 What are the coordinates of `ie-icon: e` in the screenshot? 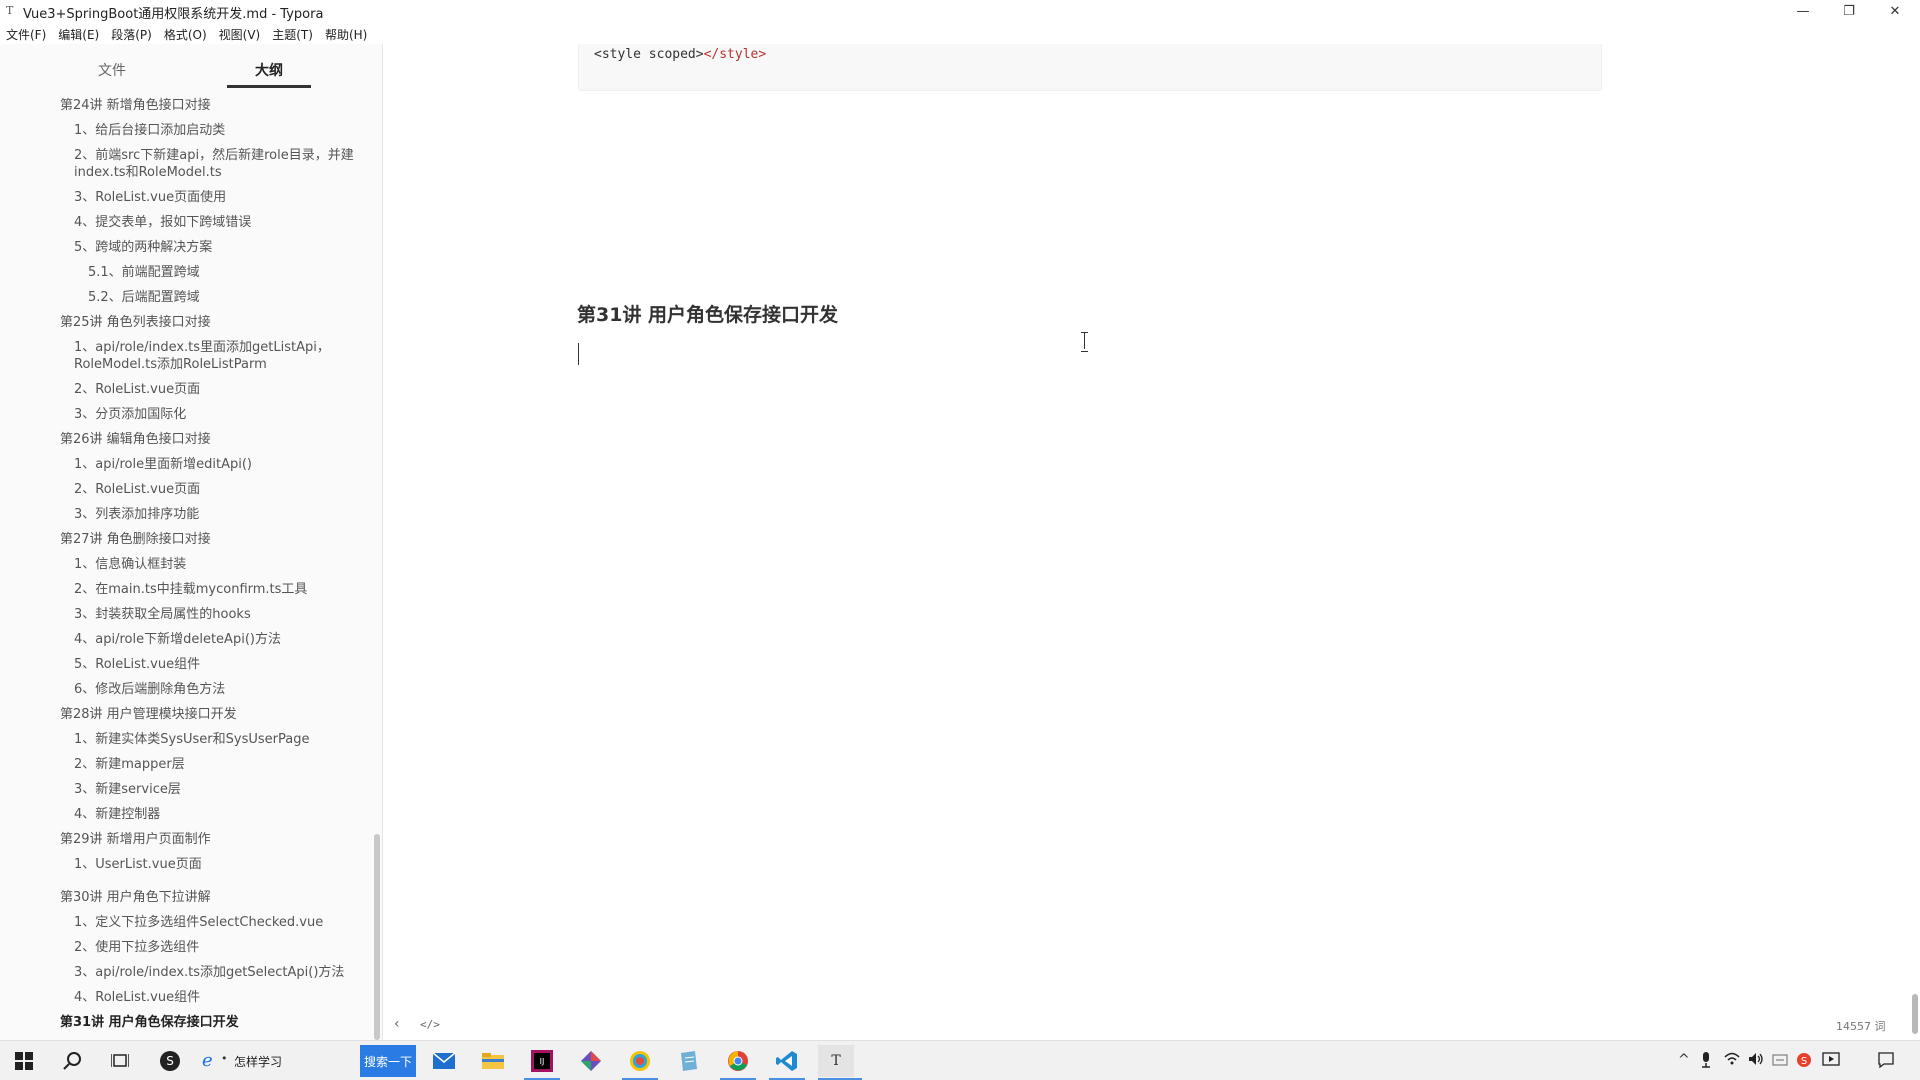 It's located at (207, 1060).